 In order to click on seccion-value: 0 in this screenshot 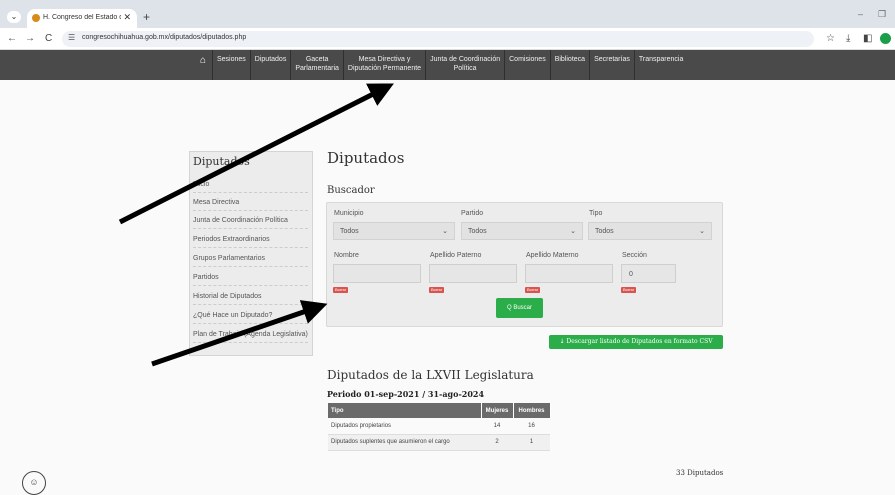, I will do `click(631, 274)`.